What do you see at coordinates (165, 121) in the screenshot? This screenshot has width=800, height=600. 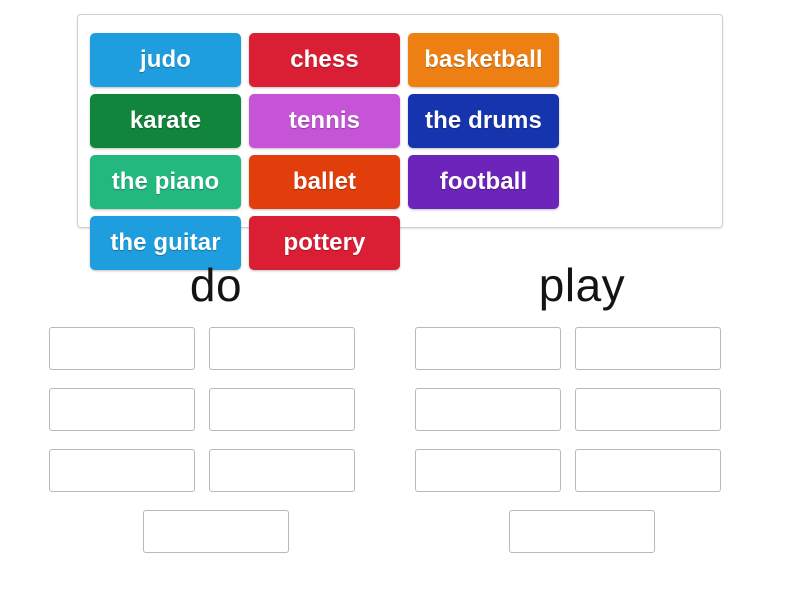 I see `word-tile: karate` at bounding box center [165, 121].